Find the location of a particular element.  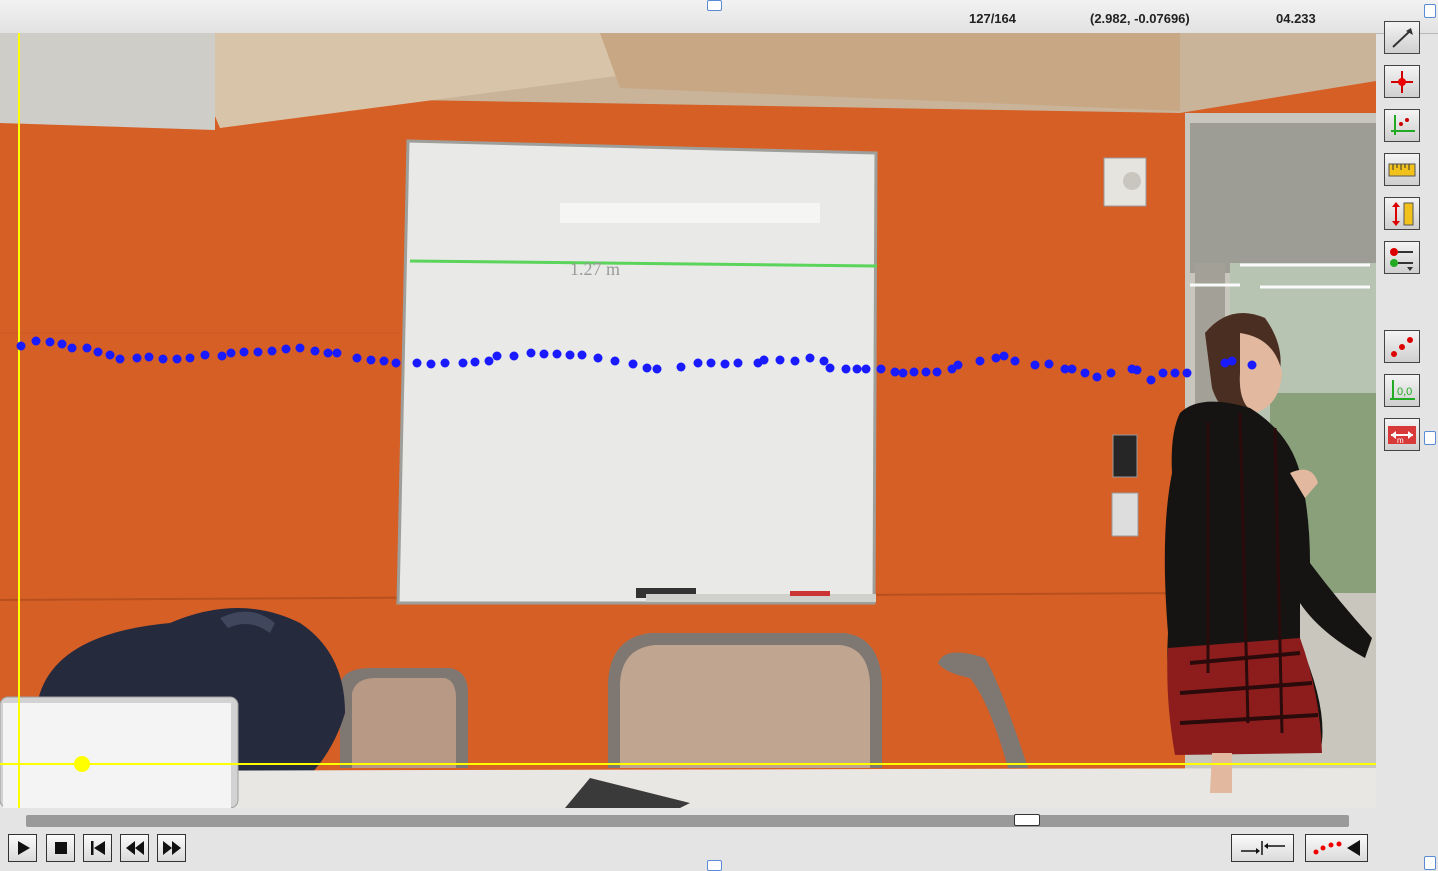

top-resize-handle is located at coordinates (714, 5).